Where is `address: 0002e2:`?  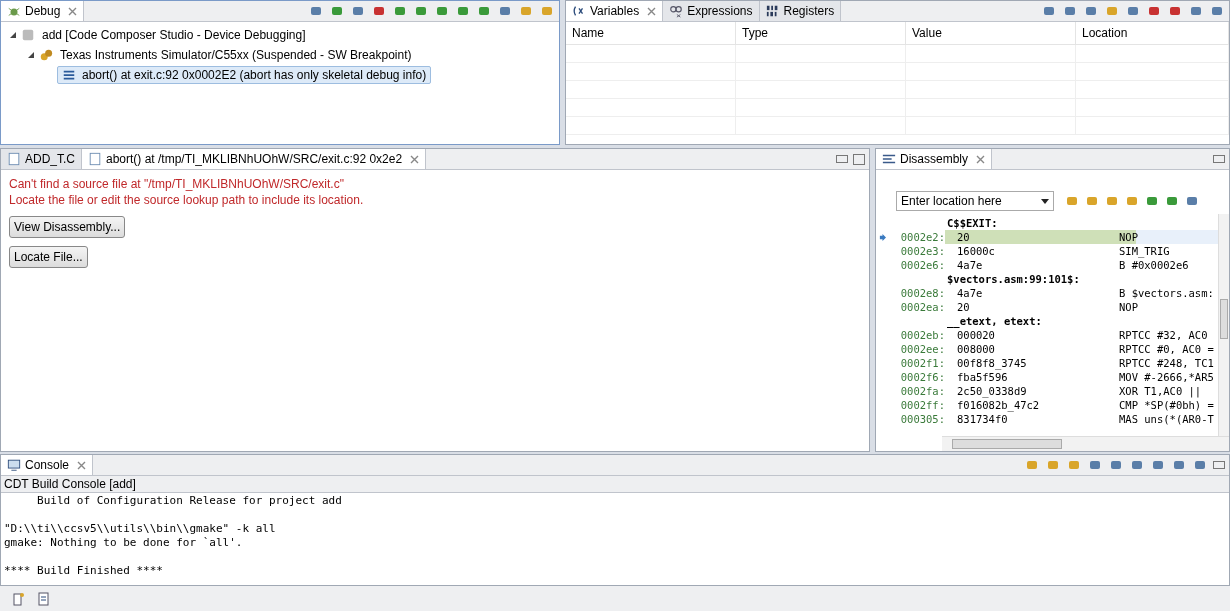 address: 0002e2: is located at coordinates (922, 237).